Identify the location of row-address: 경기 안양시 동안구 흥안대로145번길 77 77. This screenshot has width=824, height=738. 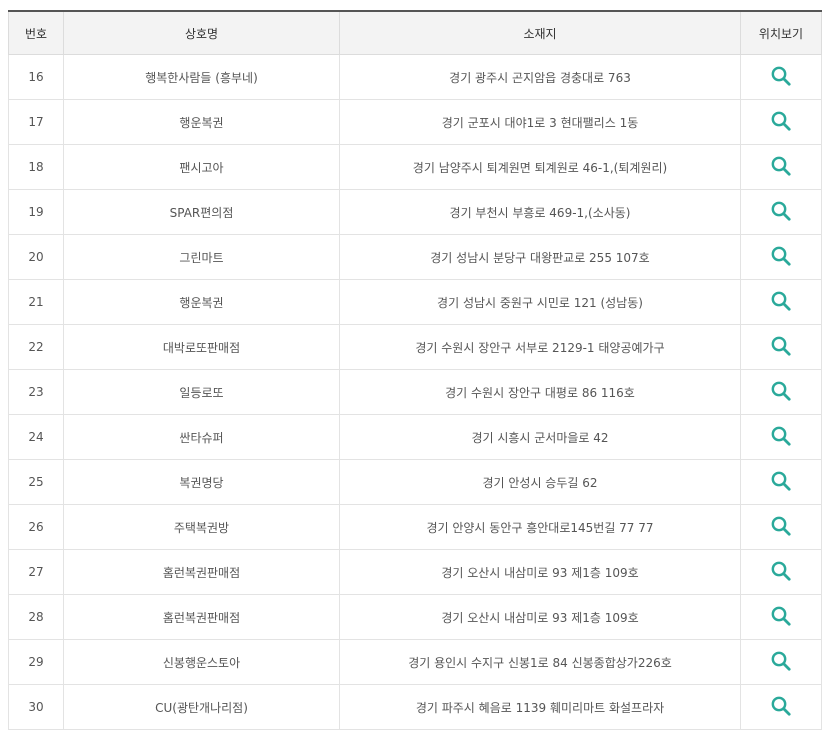
(540, 527).